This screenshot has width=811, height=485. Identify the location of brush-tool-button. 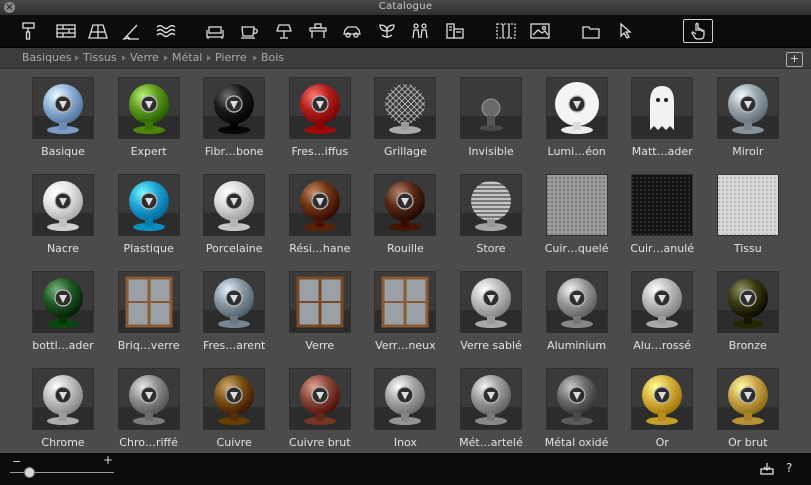
(132, 31).